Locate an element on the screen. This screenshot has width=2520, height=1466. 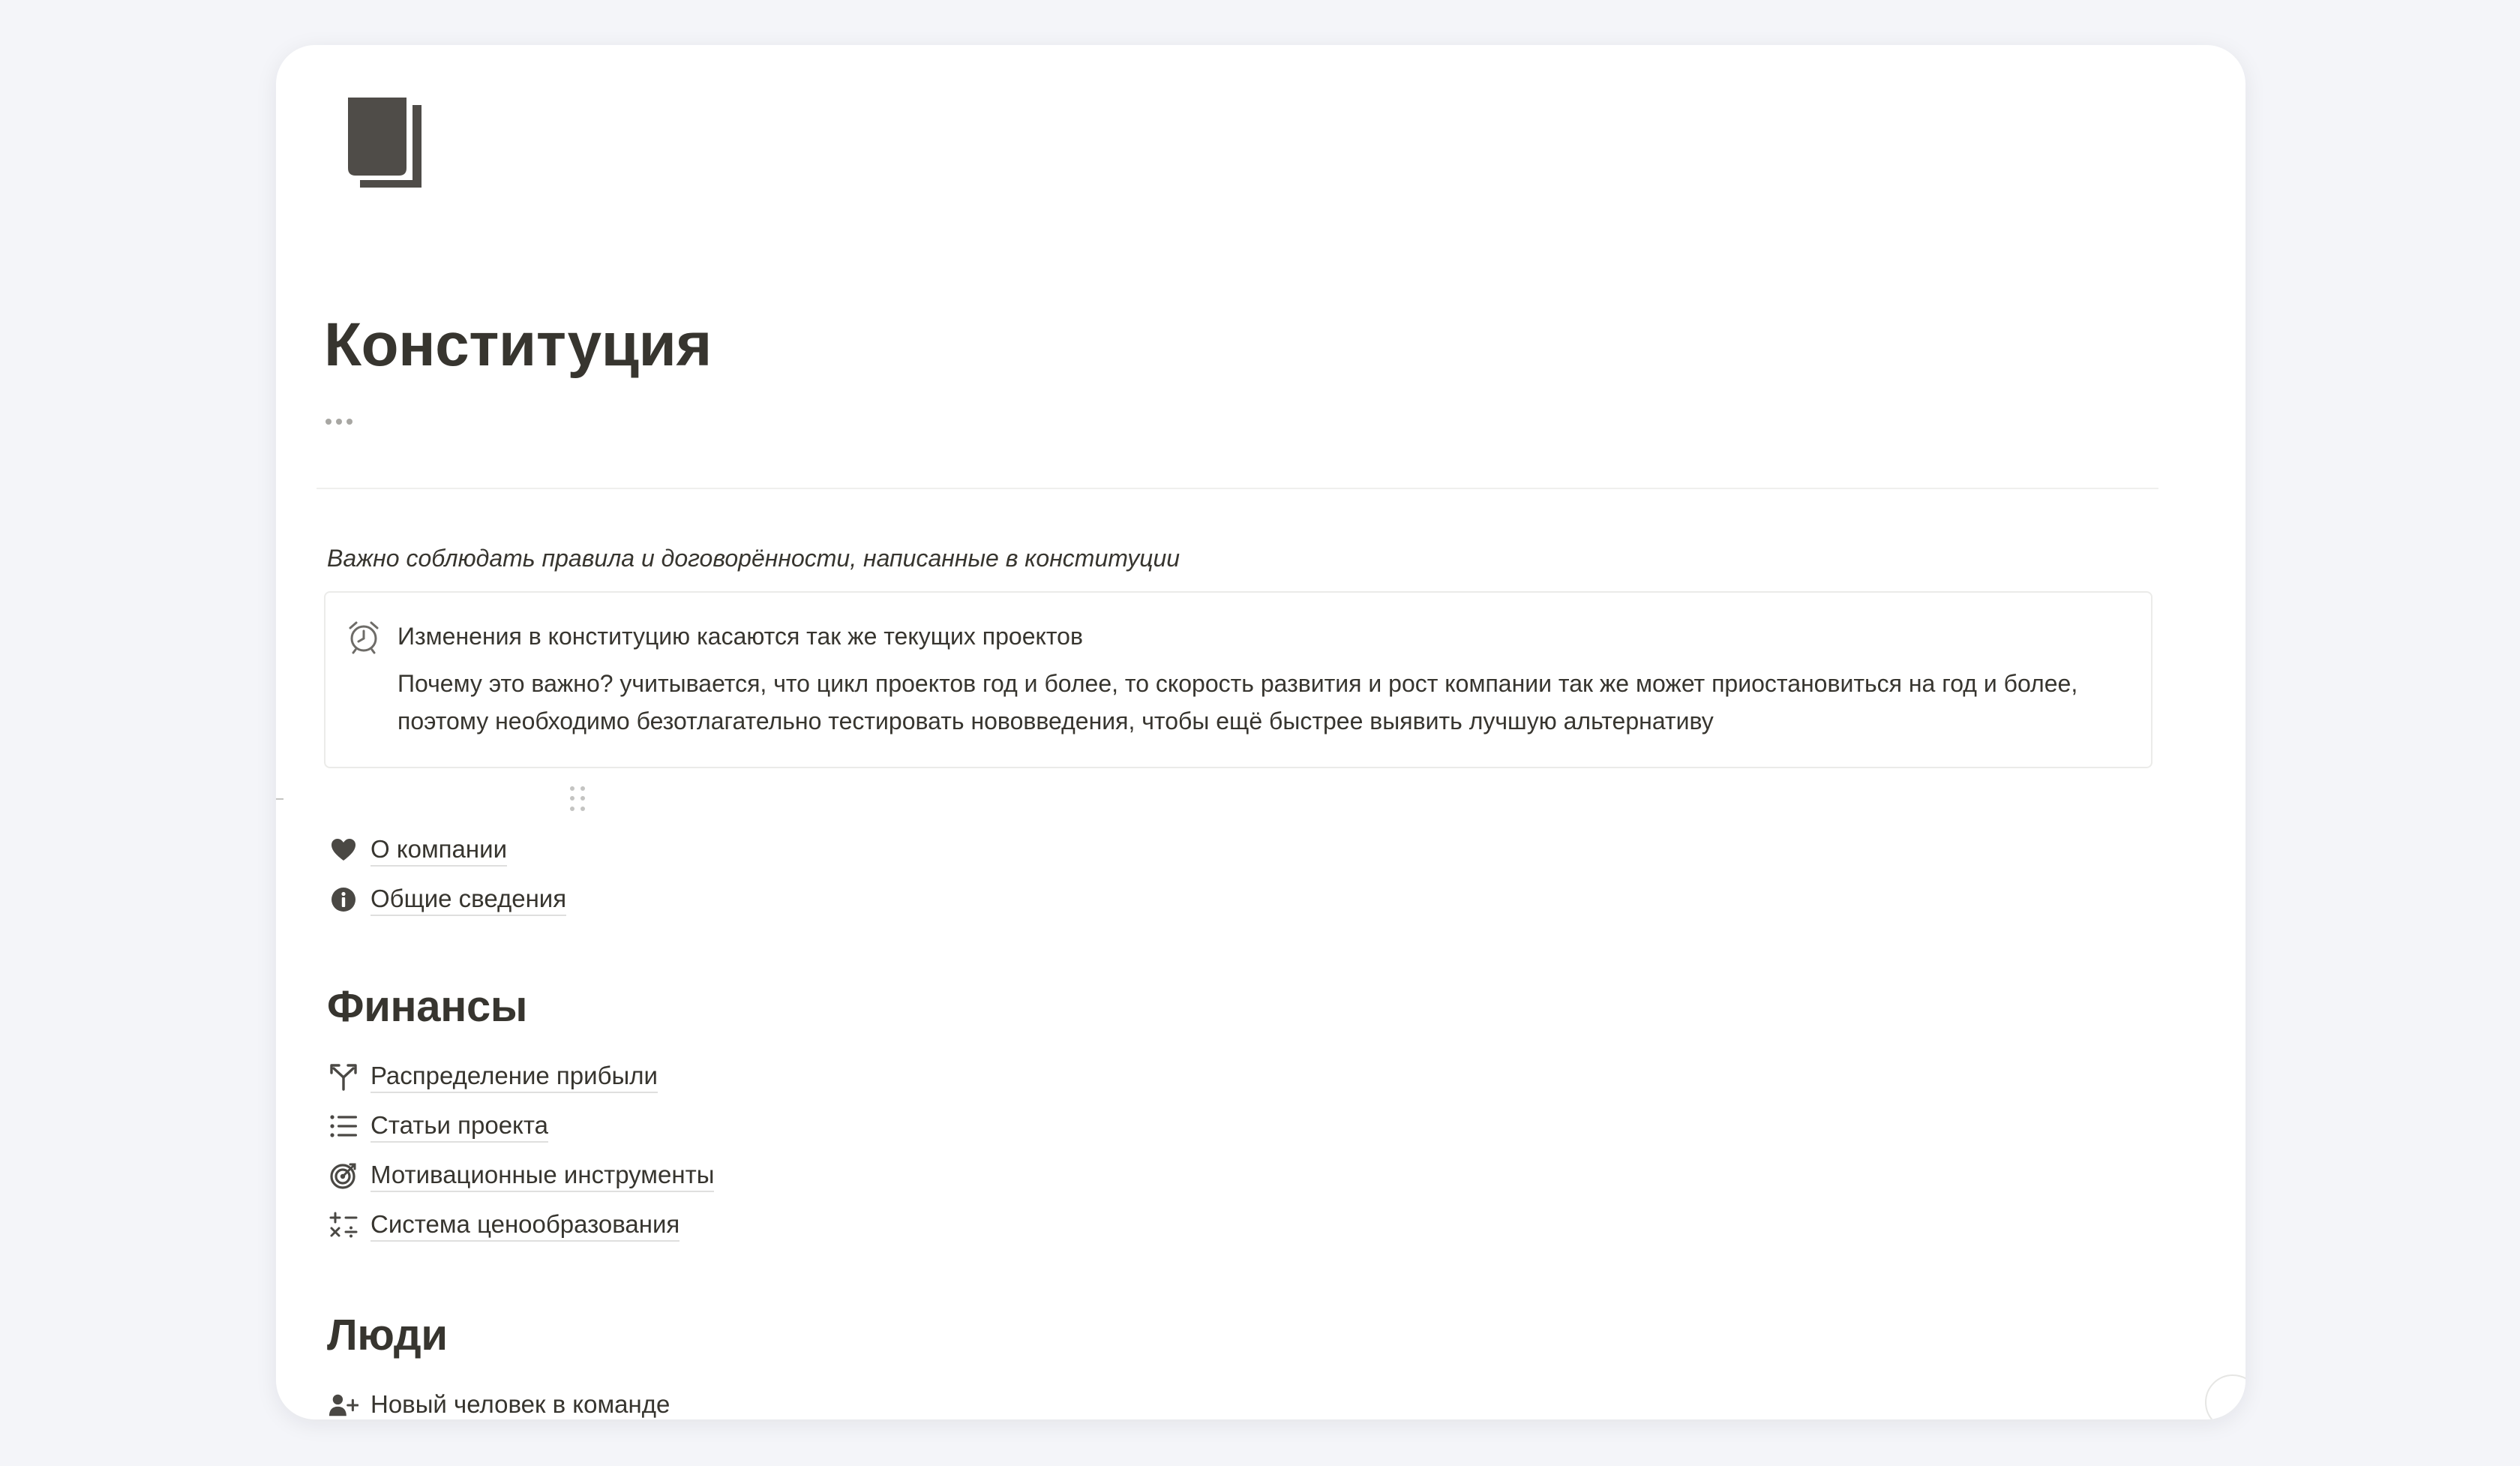
split-arrows-icon is located at coordinates (343, 1077).